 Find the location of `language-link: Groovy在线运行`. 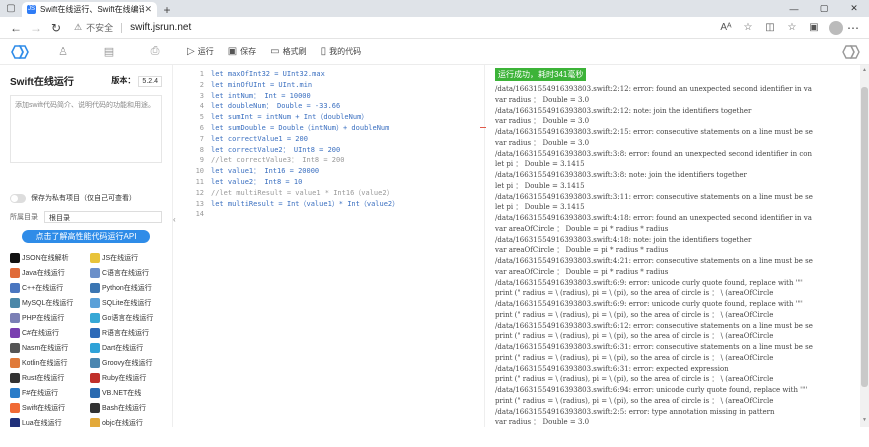

language-link: Groovy在线运行 is located at coordinates (130, 362).